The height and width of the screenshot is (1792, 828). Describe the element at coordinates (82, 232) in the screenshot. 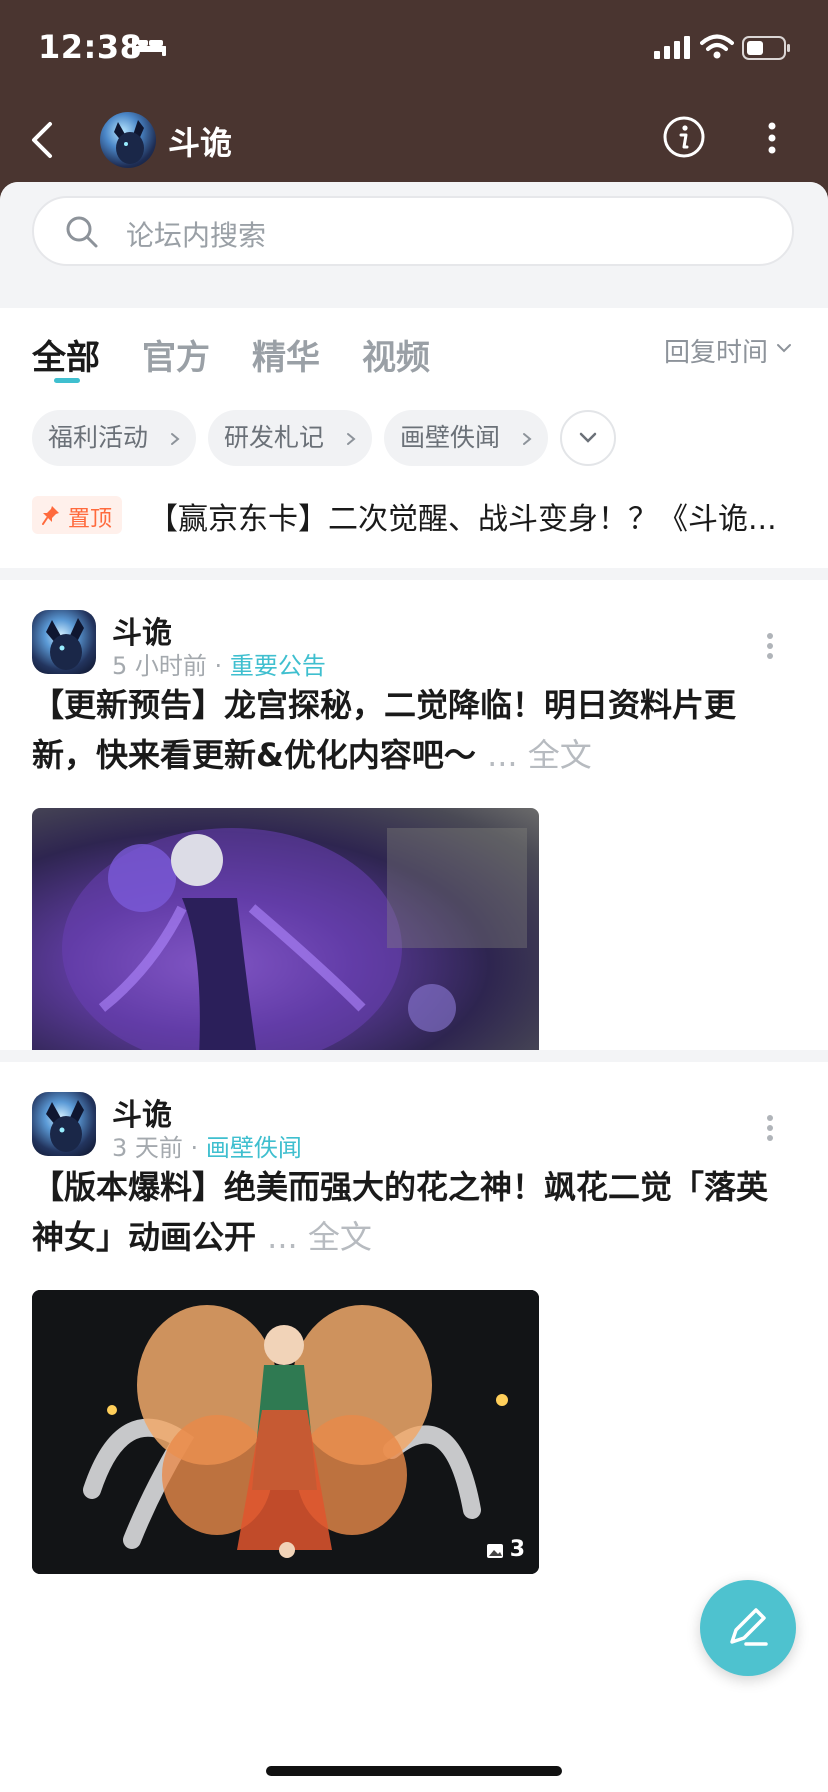

I see `search-icon` at that location.